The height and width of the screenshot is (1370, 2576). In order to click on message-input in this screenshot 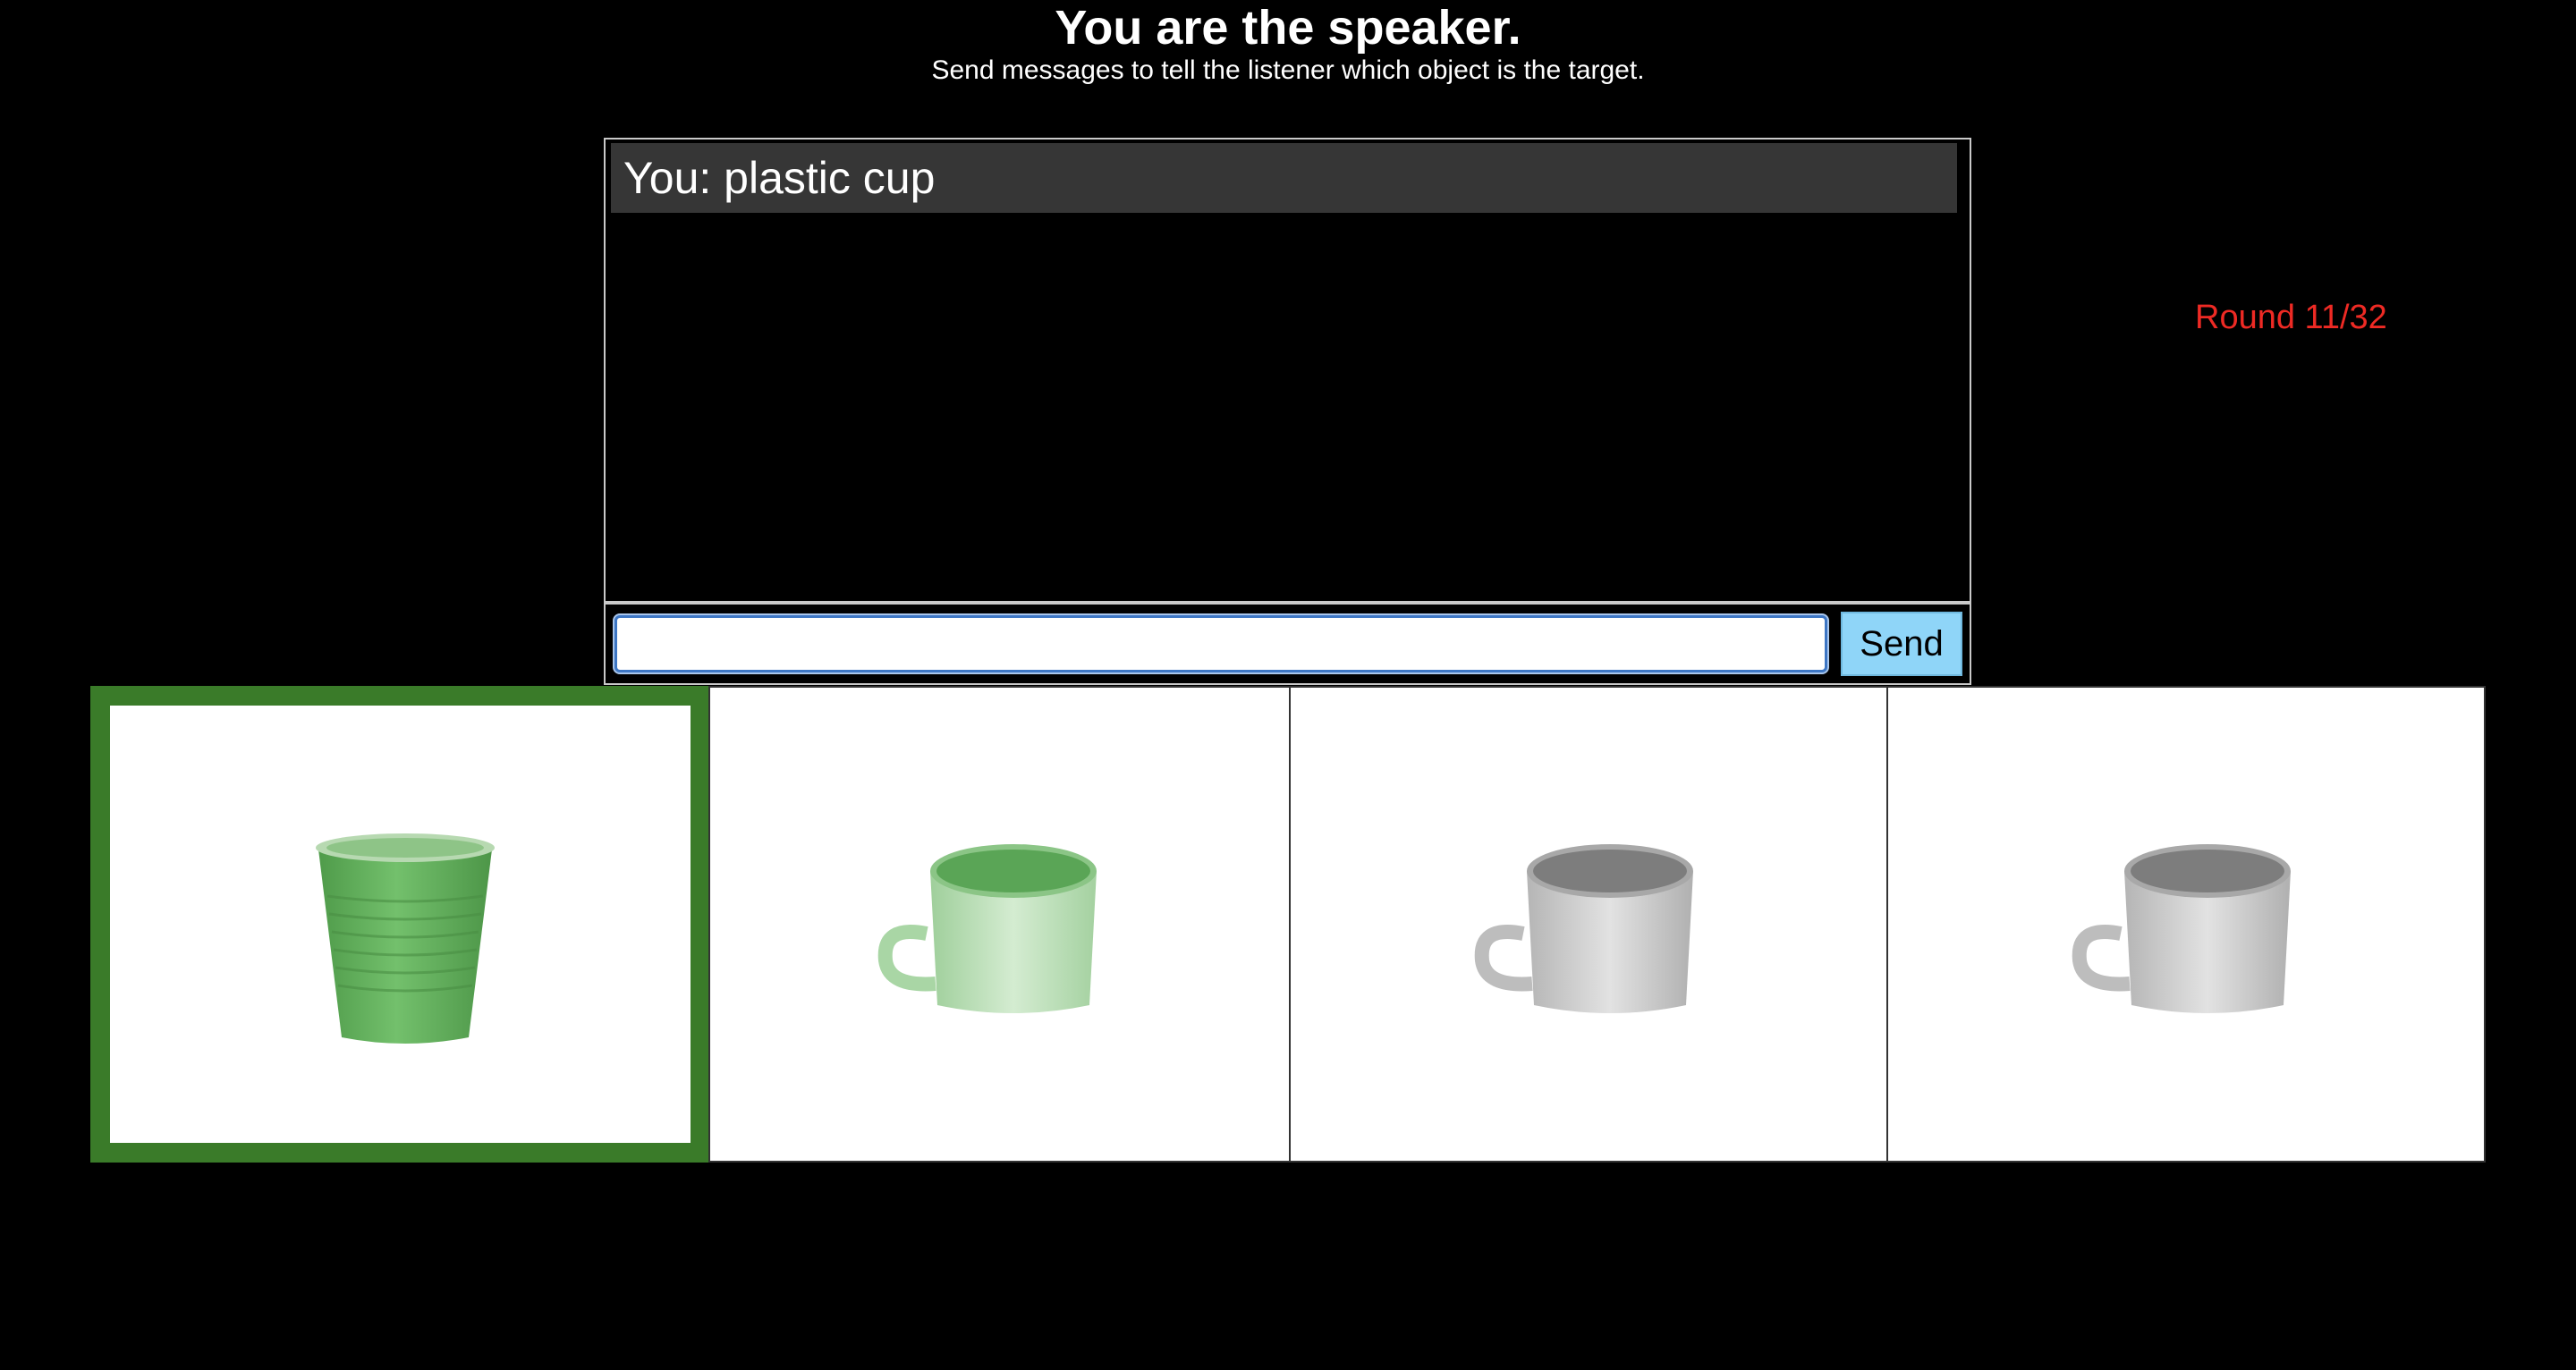, I will do `click(1220, 643)`.